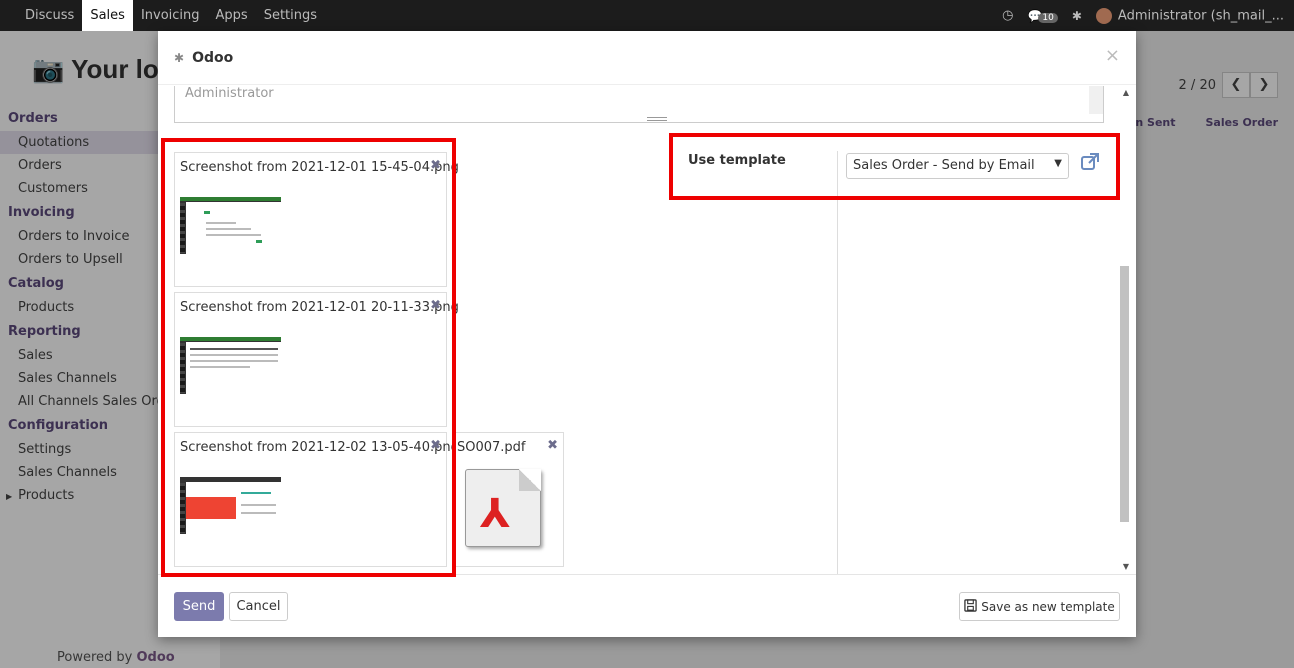 The height and width of the screenshot is (668, 1294). What do you see at coordinates (308, 357) in the screenshot?
I see `highlight-frame-attachments` at bounding box center [308, 357].